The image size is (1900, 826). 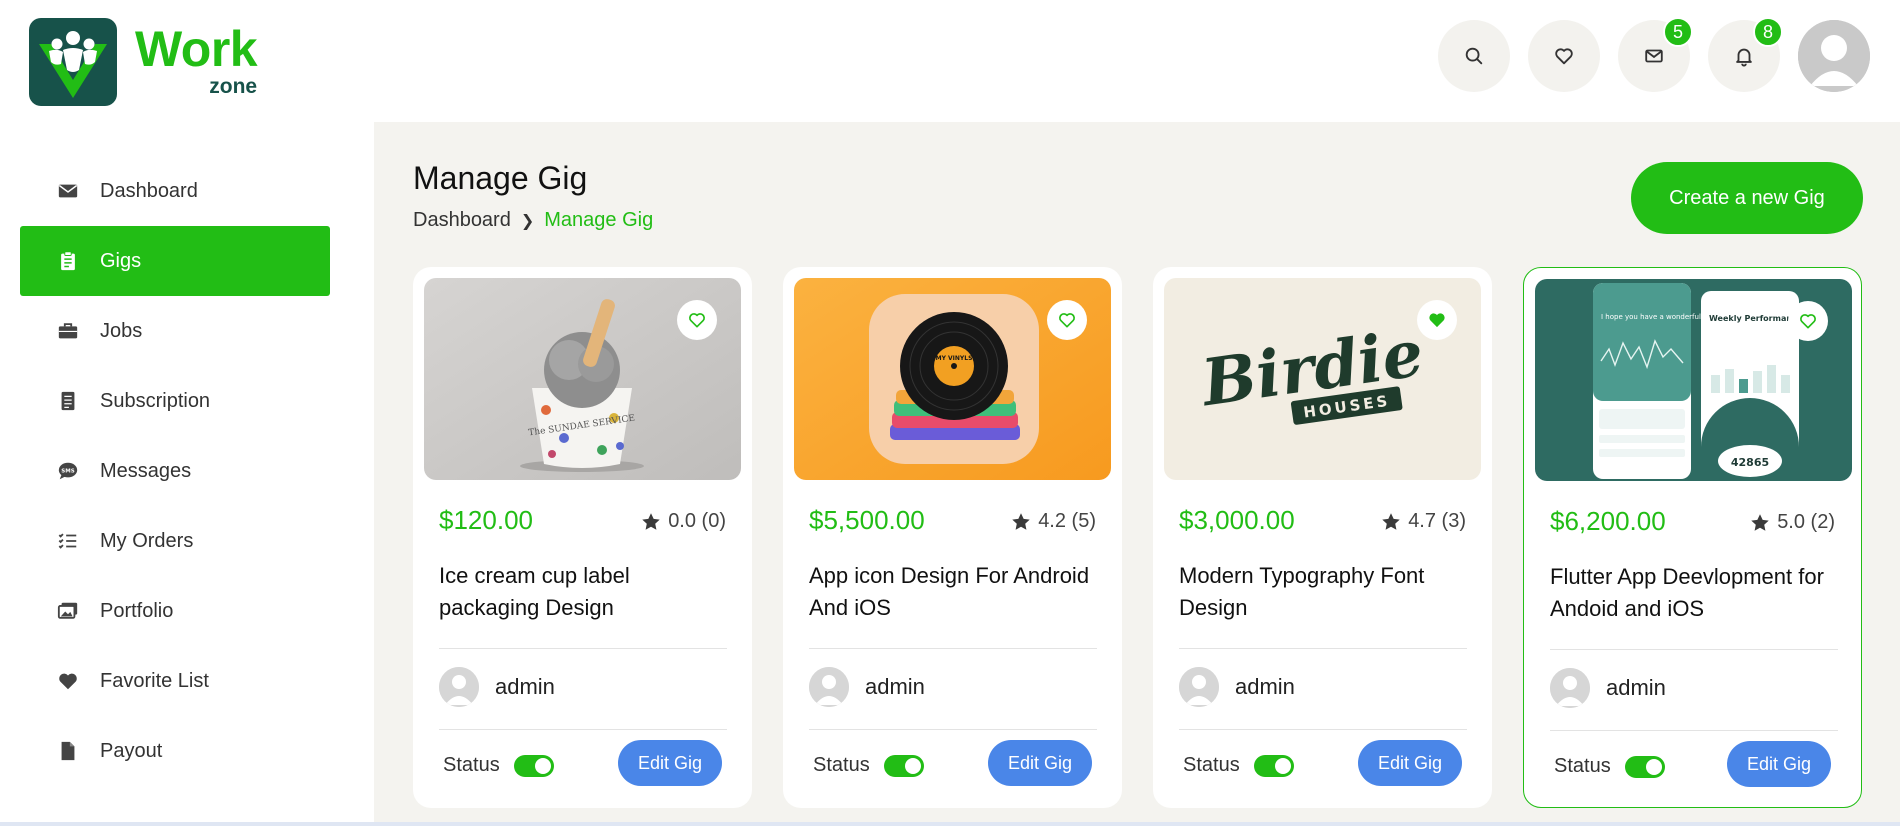 What do you see at coordinates (1747, 198) in the screenshot?
I see `create-gig-button: Create a new Gig` at bounding box center [1747, 198].